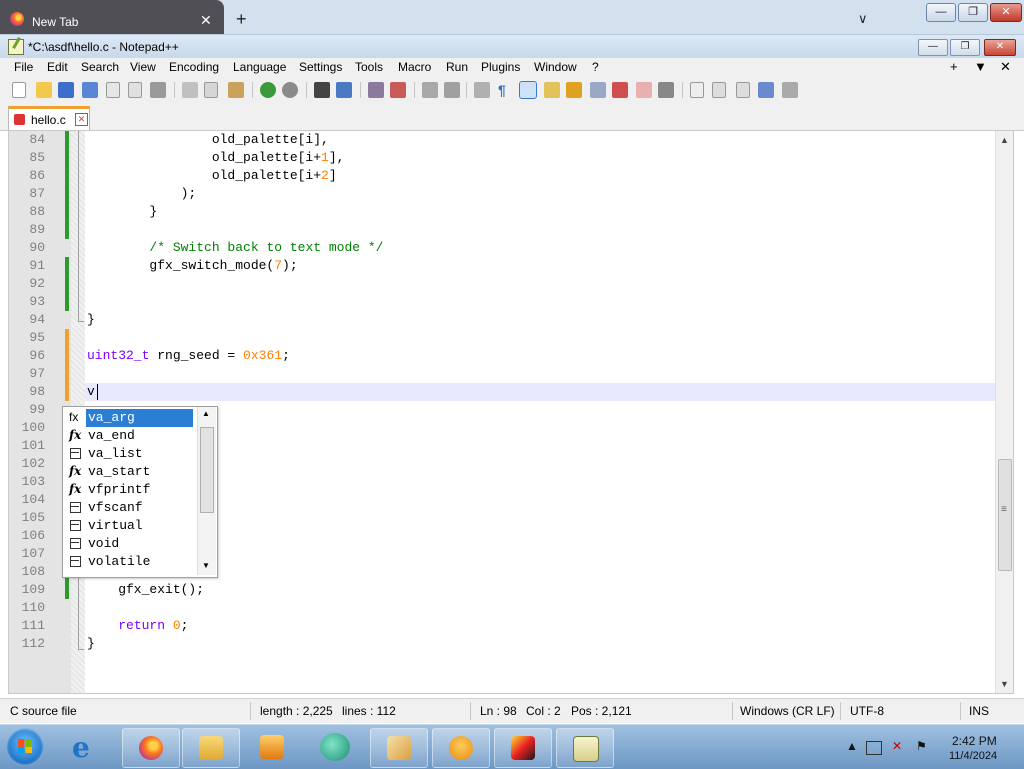 Image resolution: width=1024 pixels, height=769 pixels. Describe the element at coordinates (320, 67) in the screenshot. I see `menu-settings: Settings` at that location.